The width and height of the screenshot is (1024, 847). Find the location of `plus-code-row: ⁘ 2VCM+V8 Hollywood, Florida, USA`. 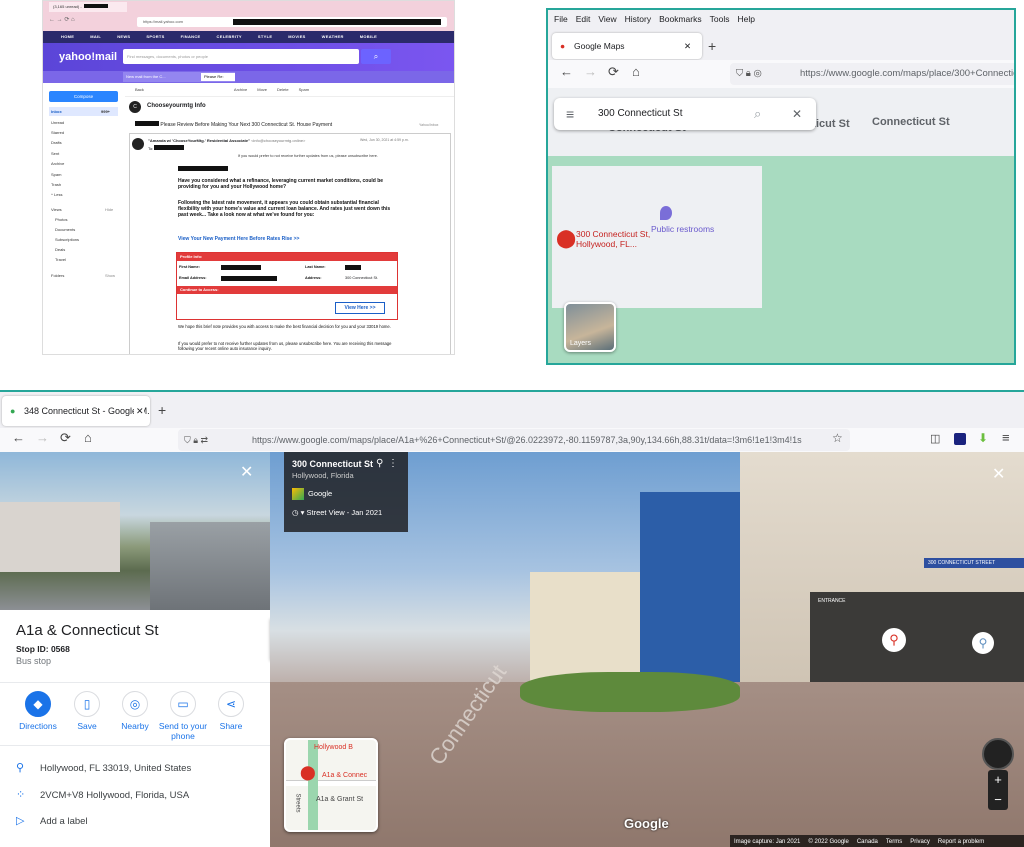

plus-code-row: ⁘ 2VCM+V8 Hollywood, Florida, USA is located at coordinates (102, 794).